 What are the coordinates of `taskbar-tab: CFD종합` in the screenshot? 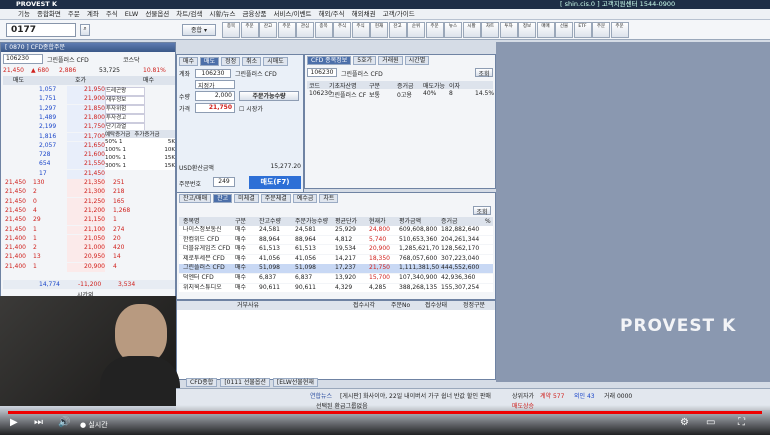 It's located at (202, 382).